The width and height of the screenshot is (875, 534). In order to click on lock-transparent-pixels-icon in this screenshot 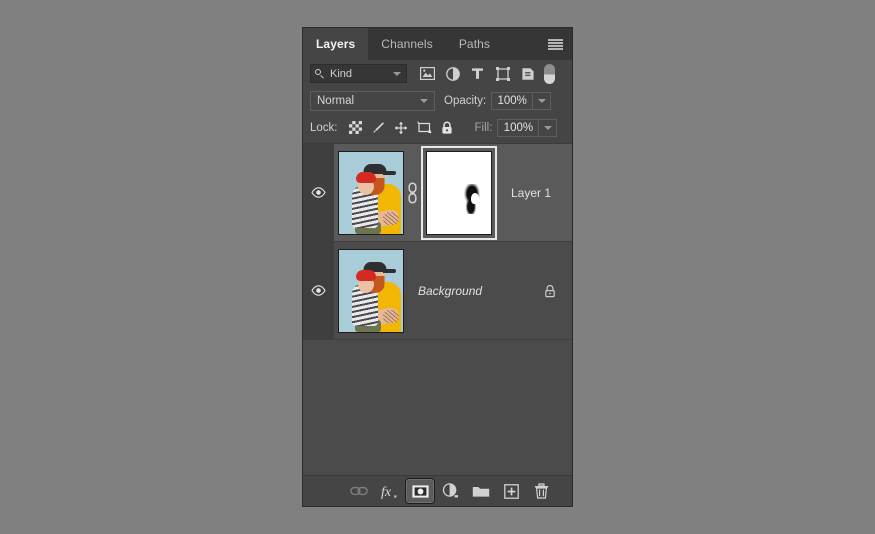, I will do `click(355, 128)`.